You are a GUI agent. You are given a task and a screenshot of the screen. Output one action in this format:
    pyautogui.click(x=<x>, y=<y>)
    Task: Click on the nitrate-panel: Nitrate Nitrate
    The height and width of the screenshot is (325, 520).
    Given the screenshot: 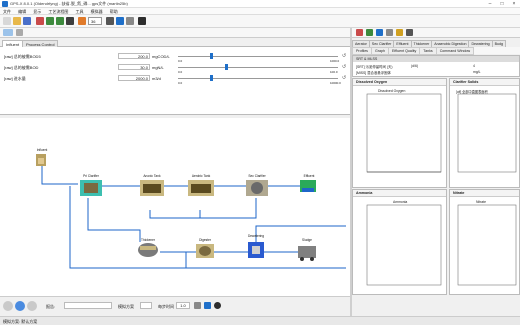 What is the action you would take?
    pyautogui.click(x=484, y=242)
    